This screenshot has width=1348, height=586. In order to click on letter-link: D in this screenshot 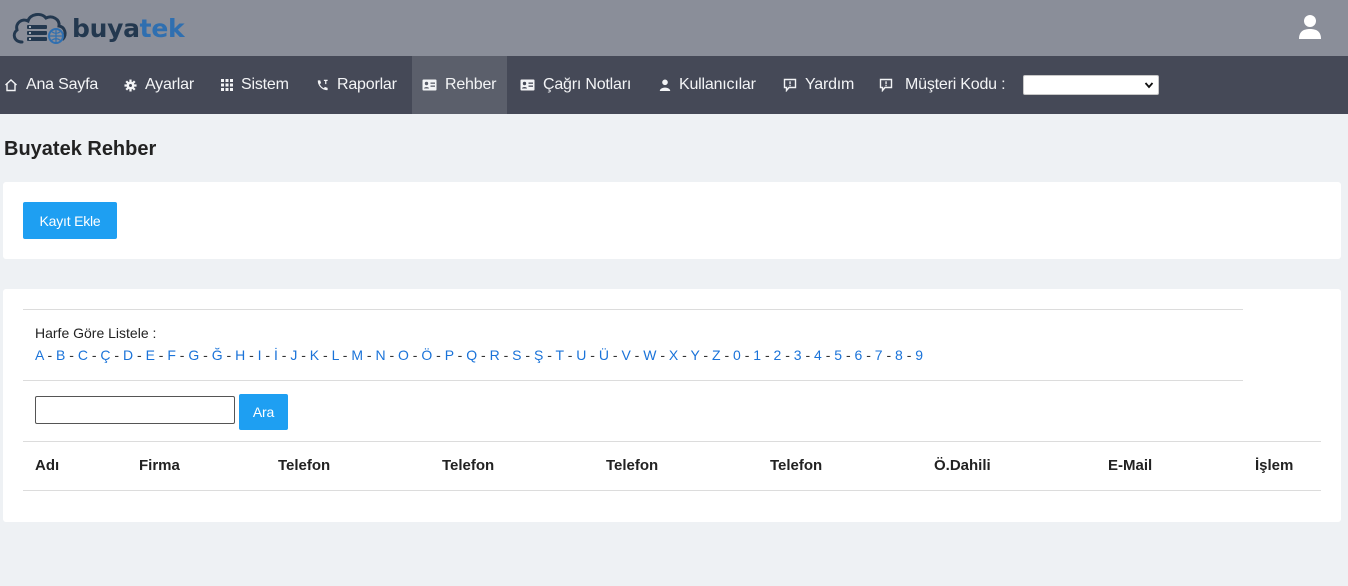, I will do `click(128, 355)`.